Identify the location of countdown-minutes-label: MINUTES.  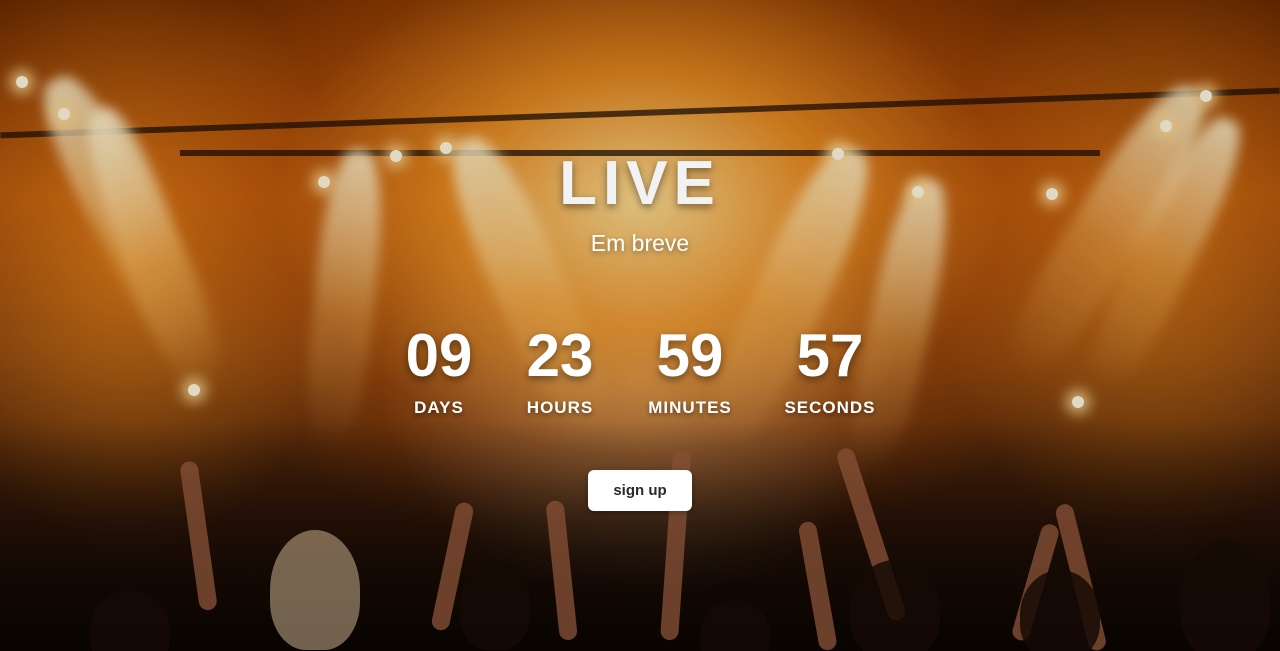
(690, 407).